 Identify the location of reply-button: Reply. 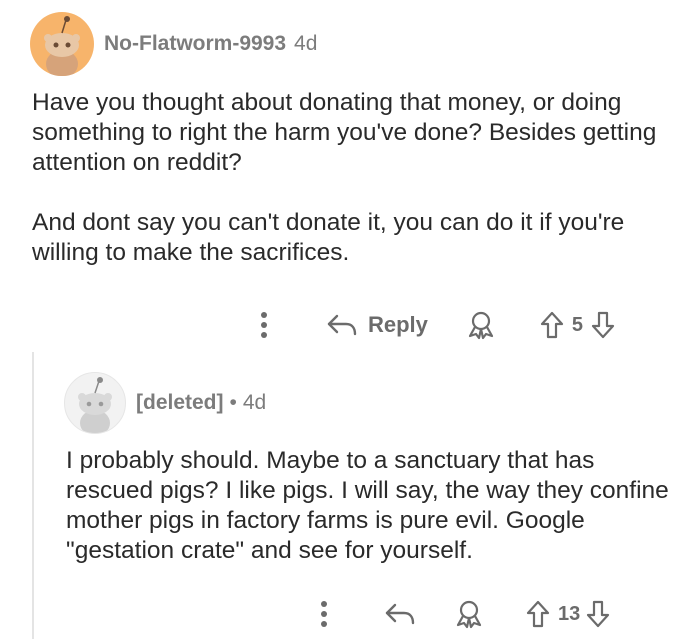
(377, 325).